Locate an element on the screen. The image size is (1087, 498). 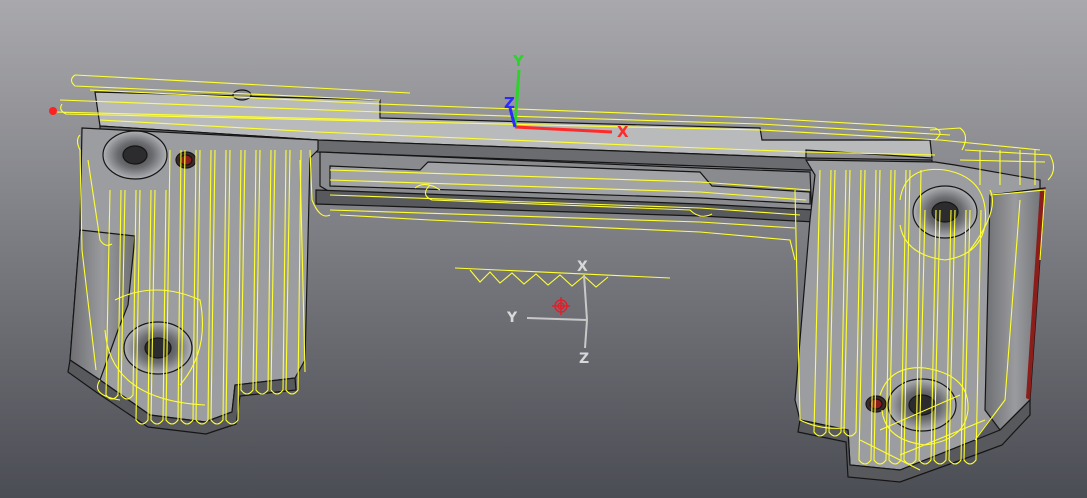
world-x-label: X is located at coordinates (623, 132).